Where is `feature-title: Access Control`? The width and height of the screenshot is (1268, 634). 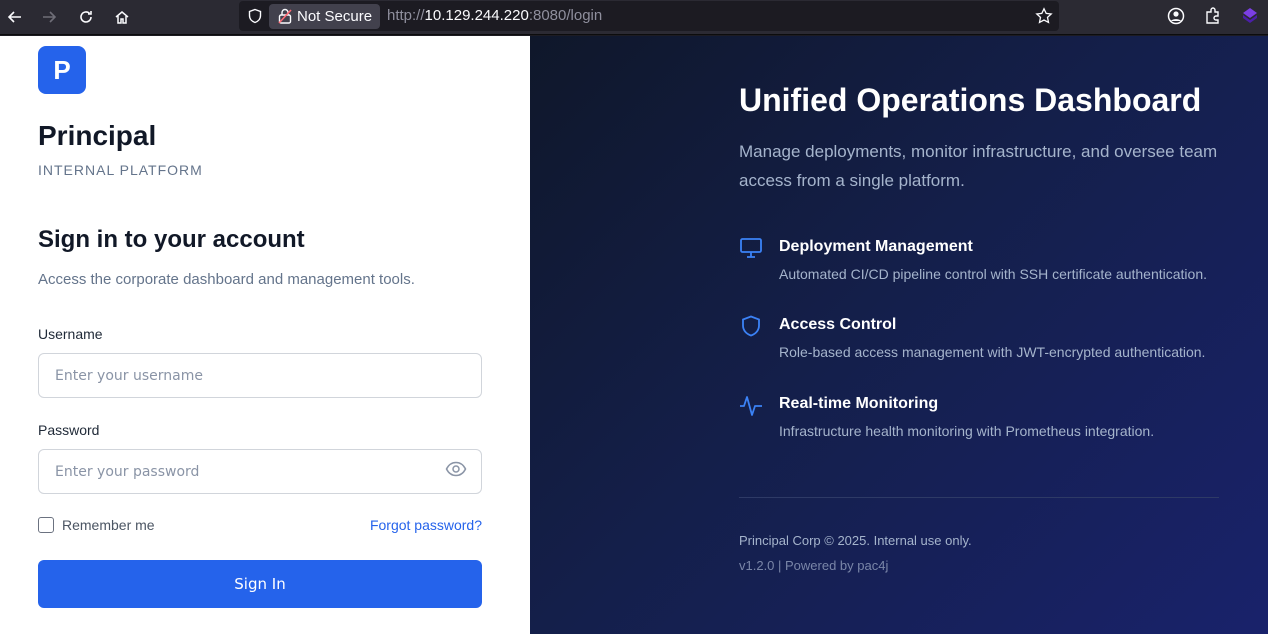
feature-title: Access Control is located at coordinates (838, 324).